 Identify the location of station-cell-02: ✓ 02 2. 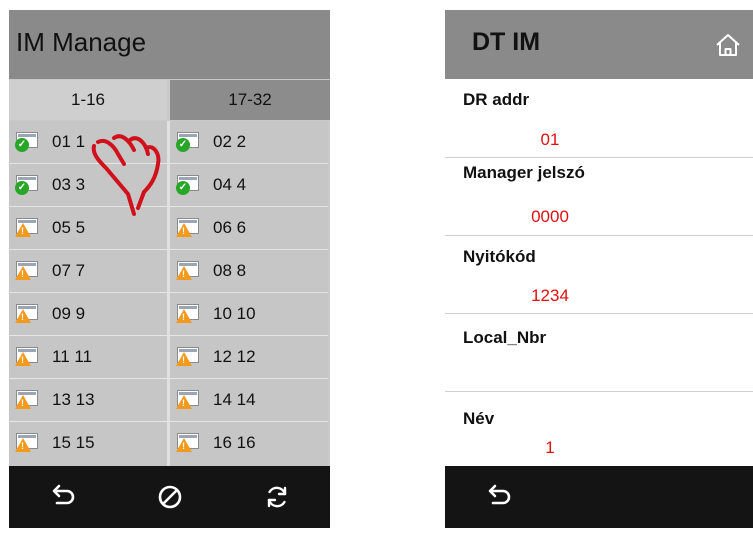
(249, 142).